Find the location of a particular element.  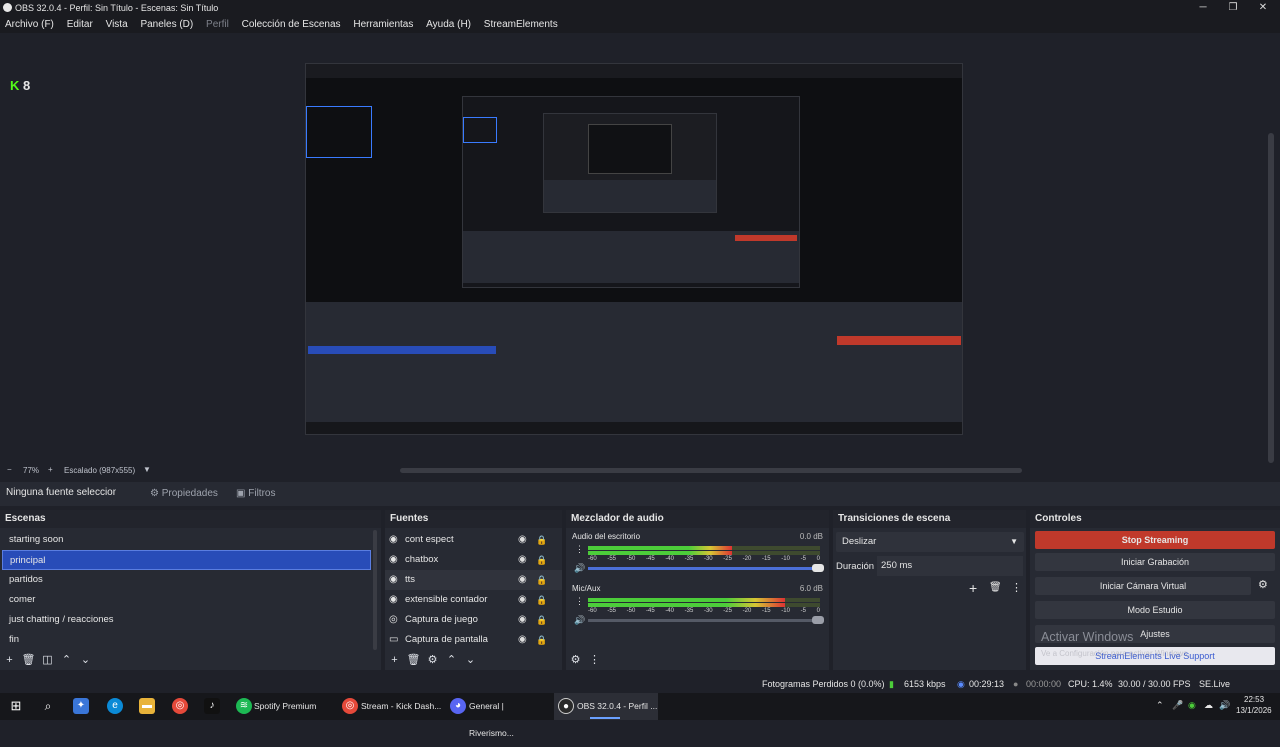

scene-item: partidos is located at coordinates (186, 580).